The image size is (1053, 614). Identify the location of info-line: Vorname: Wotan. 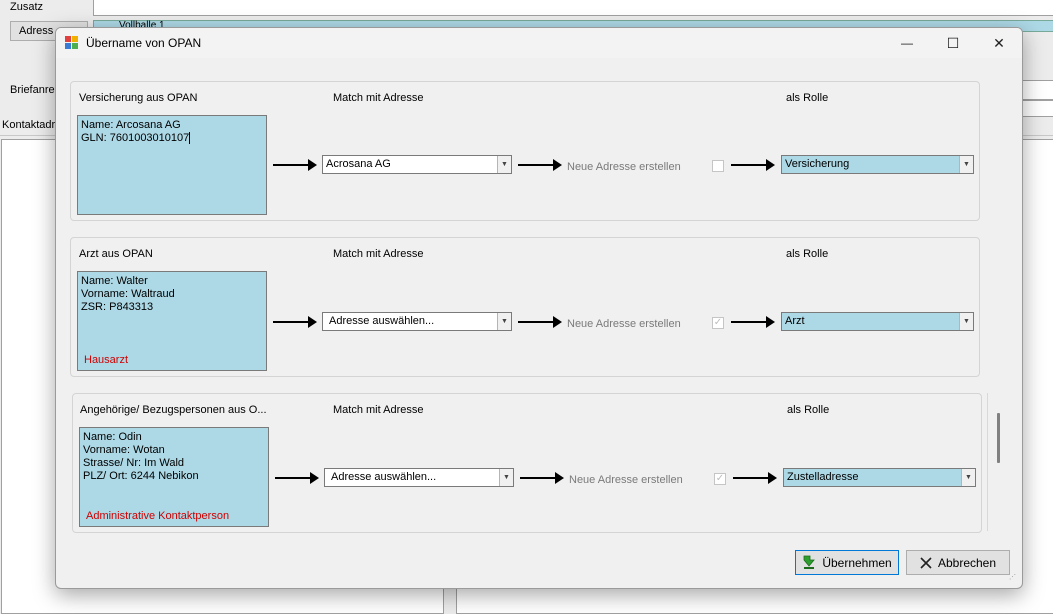
(124, 450).